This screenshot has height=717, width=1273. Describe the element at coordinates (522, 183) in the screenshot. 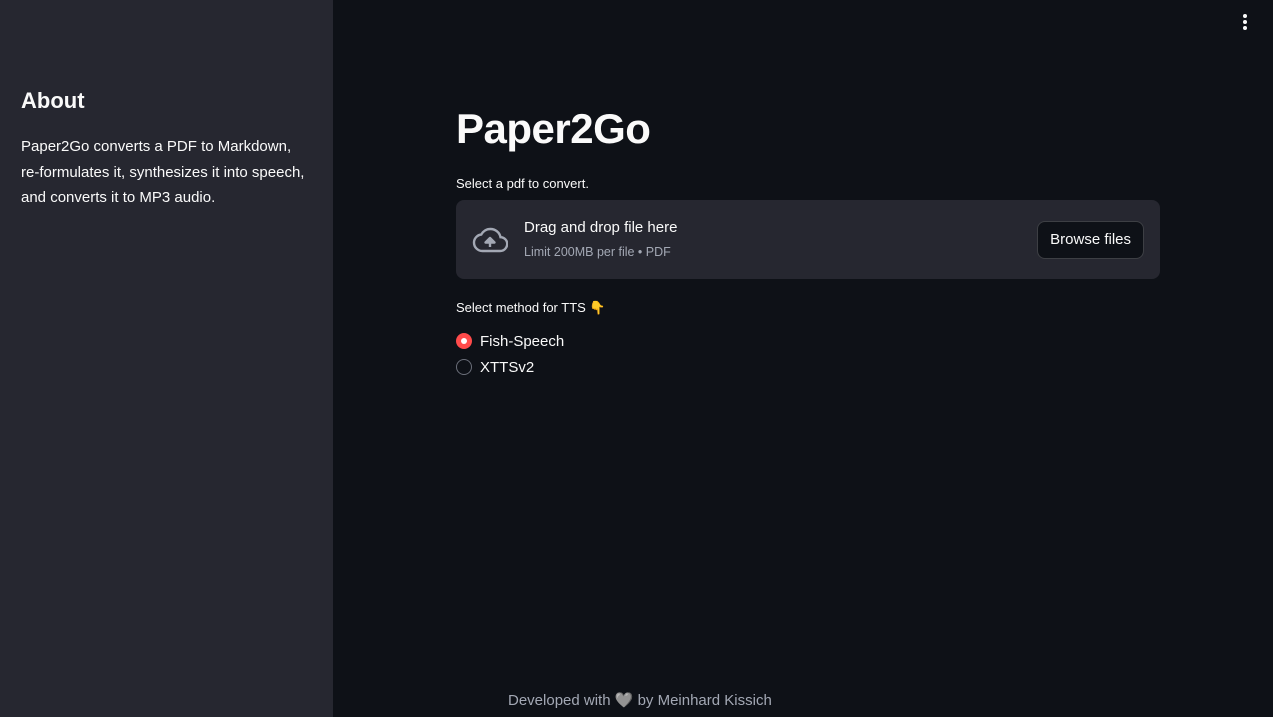

I see `uploader-label: Select a pdf to convert.` at that location.